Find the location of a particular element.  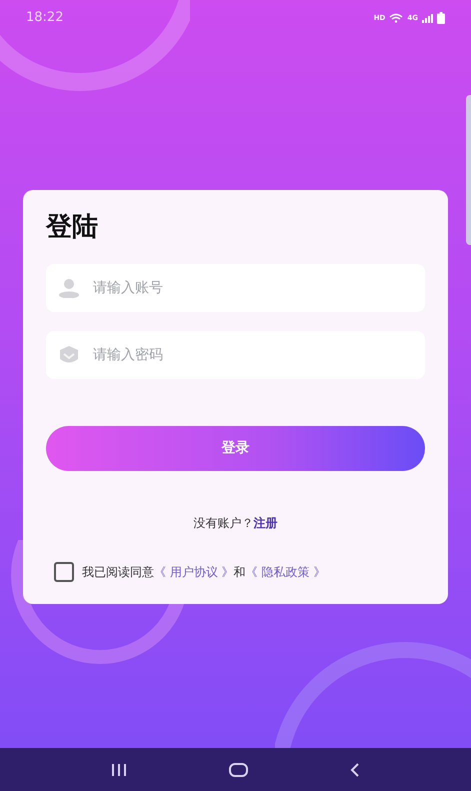

agreement-checkbox is located at coordinates (64, 572).